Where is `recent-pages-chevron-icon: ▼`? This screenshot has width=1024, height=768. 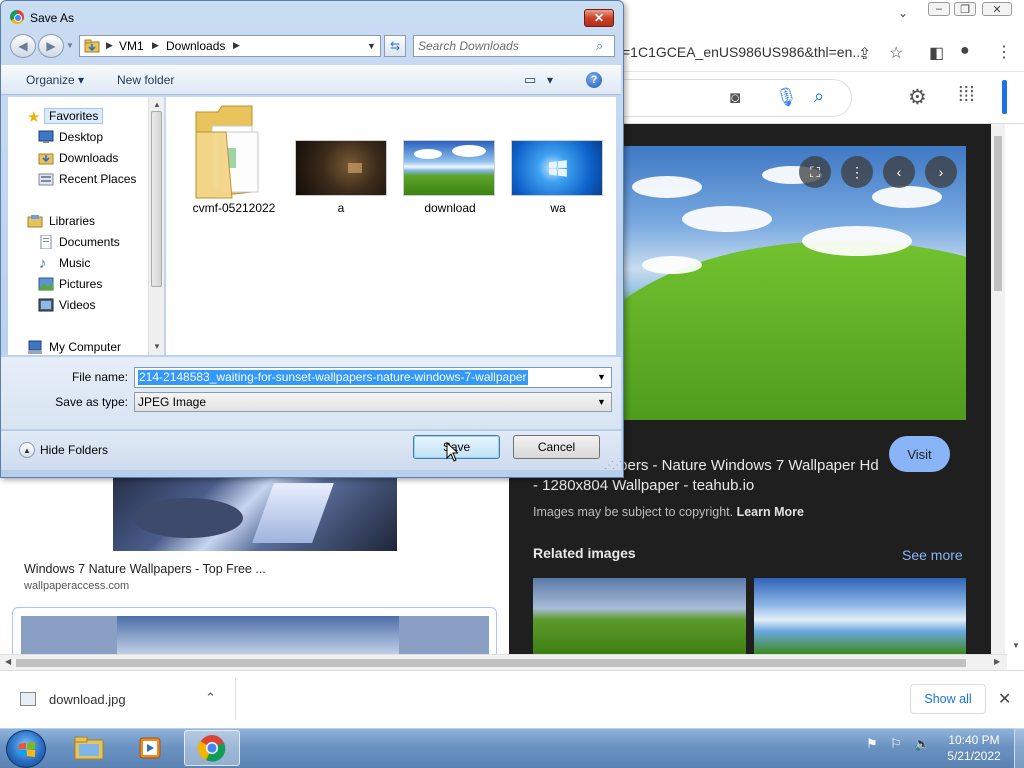 recent-pages-chevron-icon: ▼ is located at coordinates (70, 45).